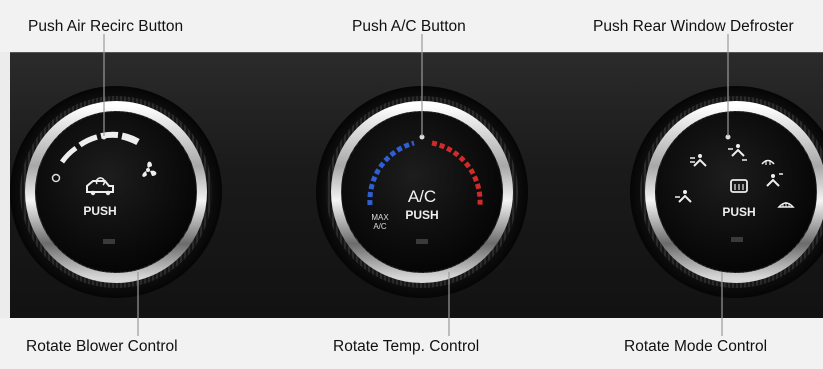 The width and height of the screenshot is (823, 369). What do you see at coordinates (109, 241) in the screenshot?
I see `blower-indicator-led` at bounding box center [109, 241].